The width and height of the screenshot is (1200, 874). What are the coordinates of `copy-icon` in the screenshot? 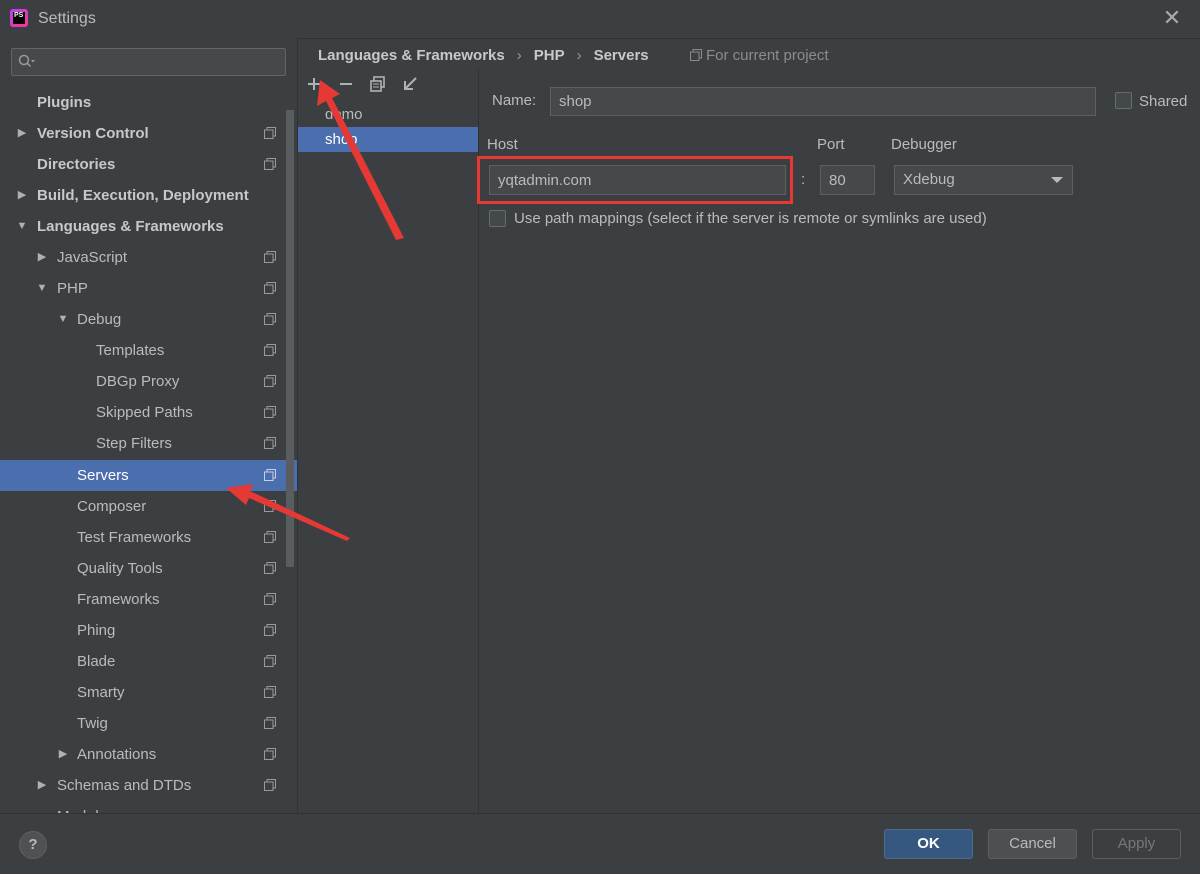 It's located at (378, 84).